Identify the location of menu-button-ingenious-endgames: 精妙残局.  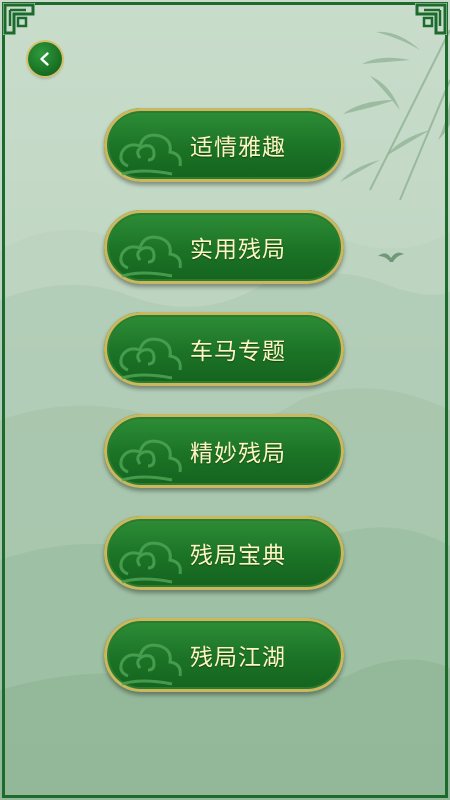
(224, 451).